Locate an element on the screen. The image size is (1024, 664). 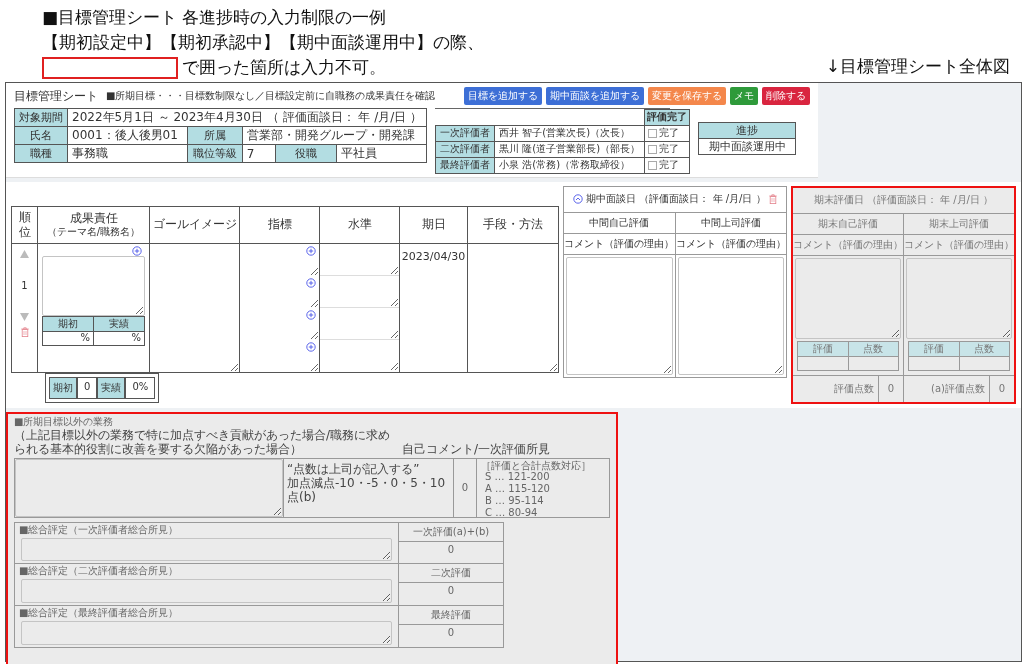
action-button: 削除する is located at coordinates (786, 96).